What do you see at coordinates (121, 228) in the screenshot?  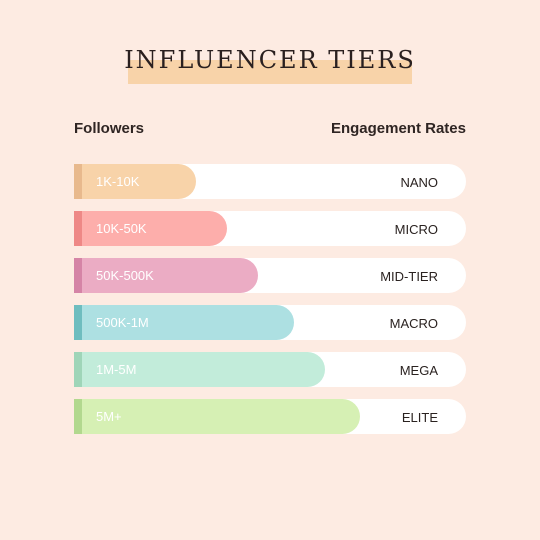 I see `follower-range-label: 10K-50K` at bounding box center [121, 228].